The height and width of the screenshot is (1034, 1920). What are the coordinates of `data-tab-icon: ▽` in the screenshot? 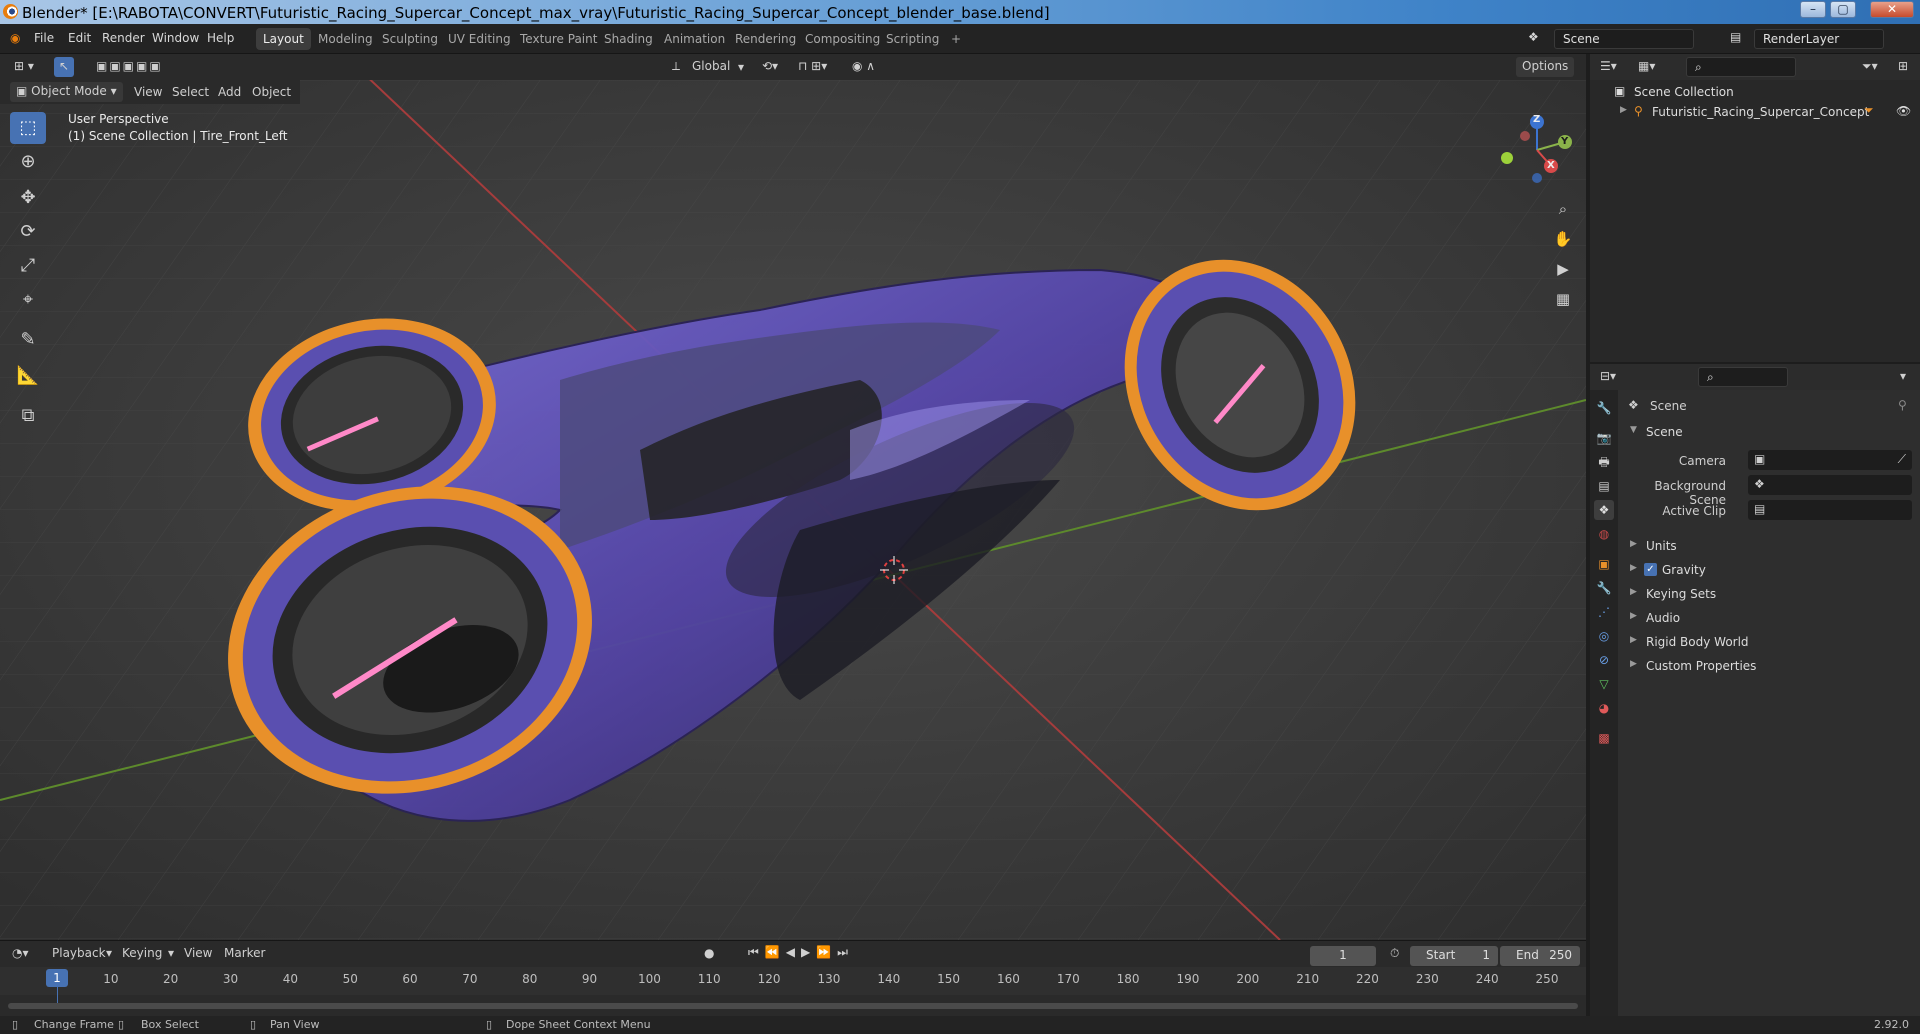 It's located at (1604, 684).